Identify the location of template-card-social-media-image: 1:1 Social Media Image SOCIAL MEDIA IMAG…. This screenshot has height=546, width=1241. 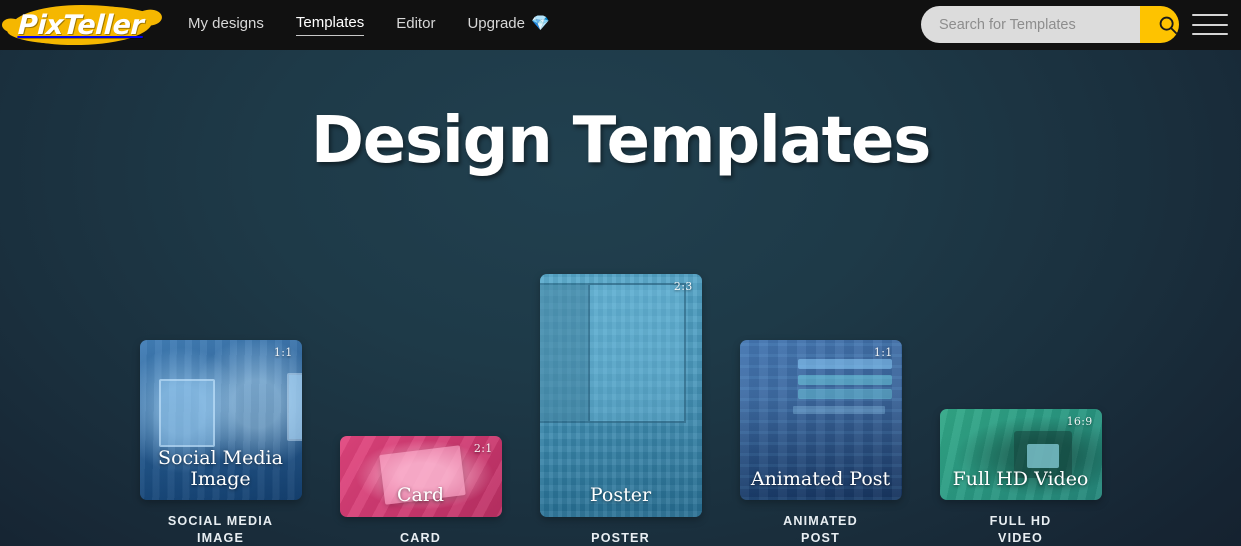
(220, 443).